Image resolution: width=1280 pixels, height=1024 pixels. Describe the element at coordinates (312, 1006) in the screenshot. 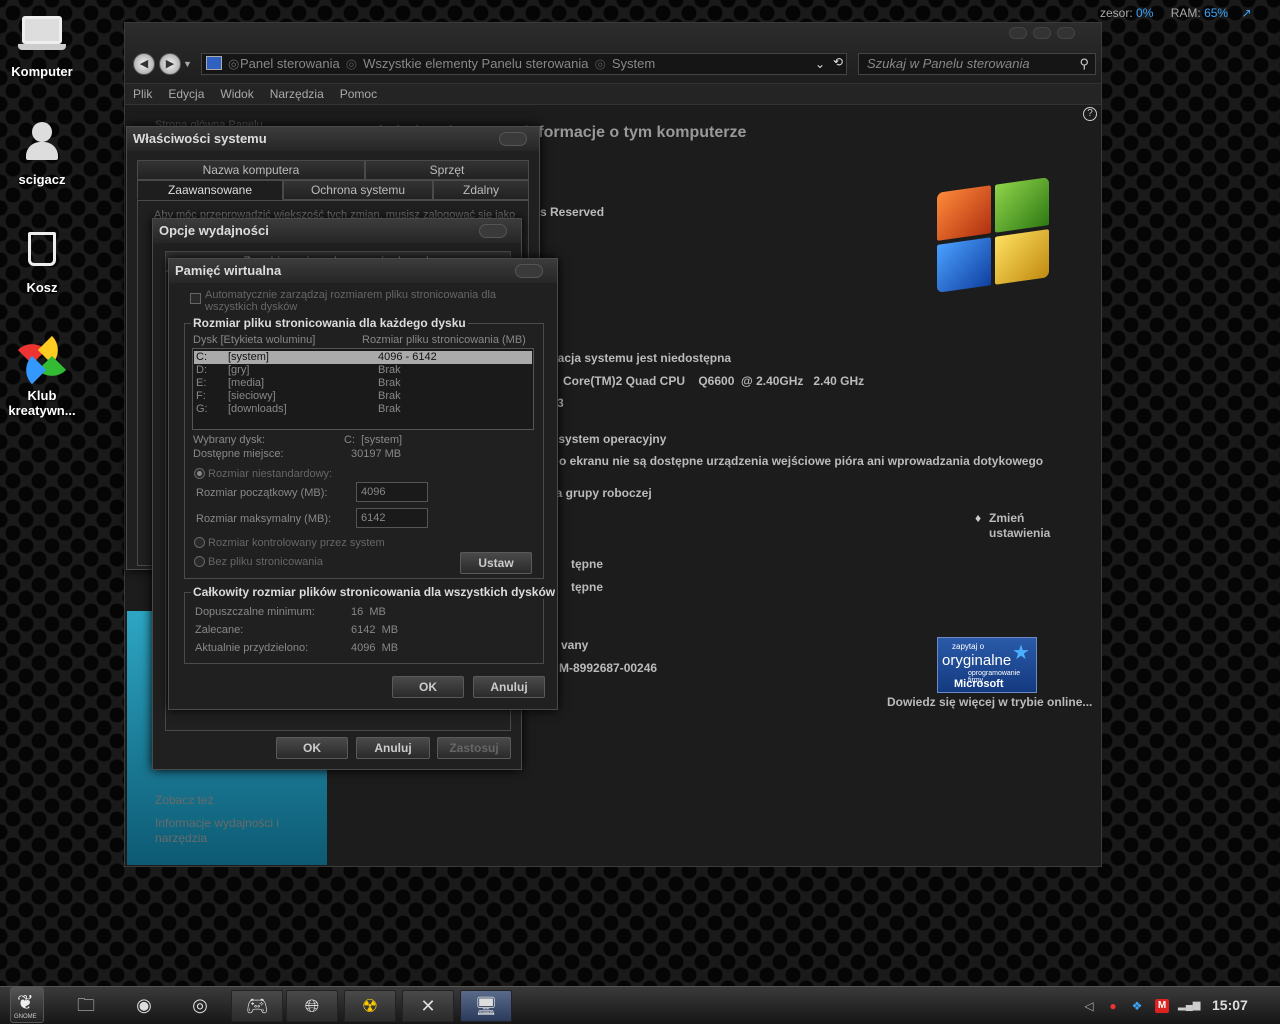

I see `web-browser-icon: 🌐︎` at that location.